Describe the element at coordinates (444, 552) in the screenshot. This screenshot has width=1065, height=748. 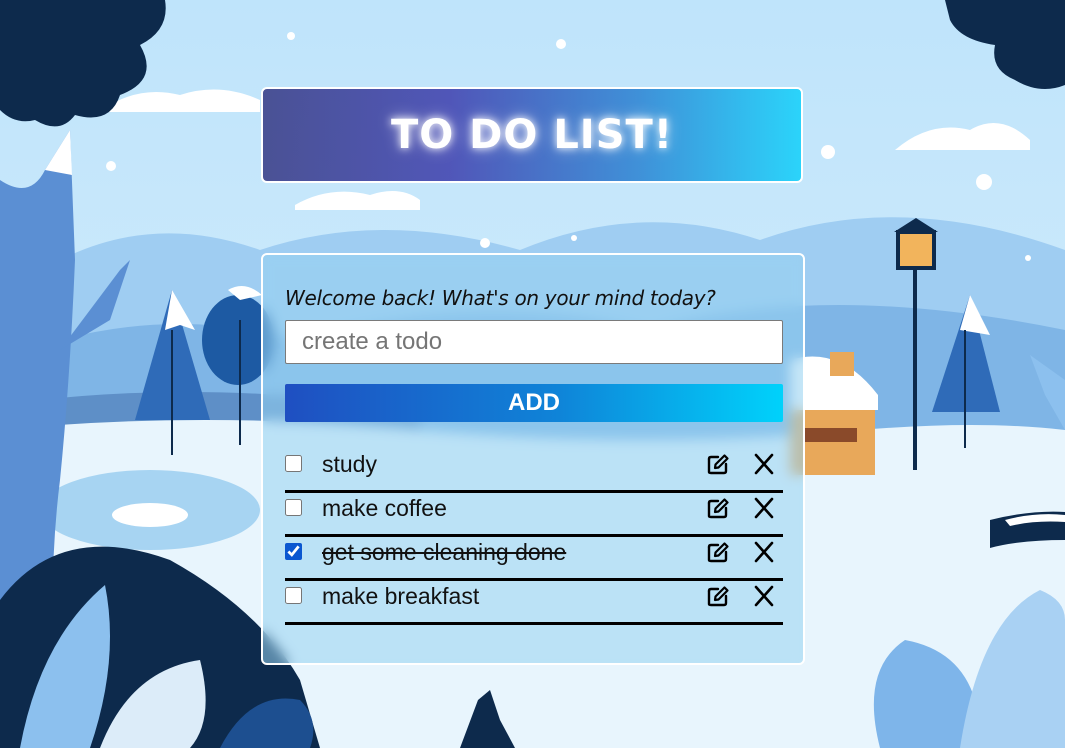
I see `todo-text: get some cleaning done` at that location.